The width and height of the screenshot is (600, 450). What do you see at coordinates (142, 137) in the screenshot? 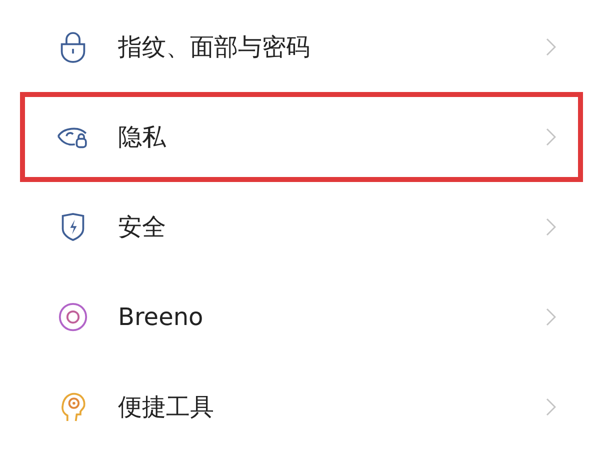
I see `item-label: 隐私` at bounding box center [142, 137].